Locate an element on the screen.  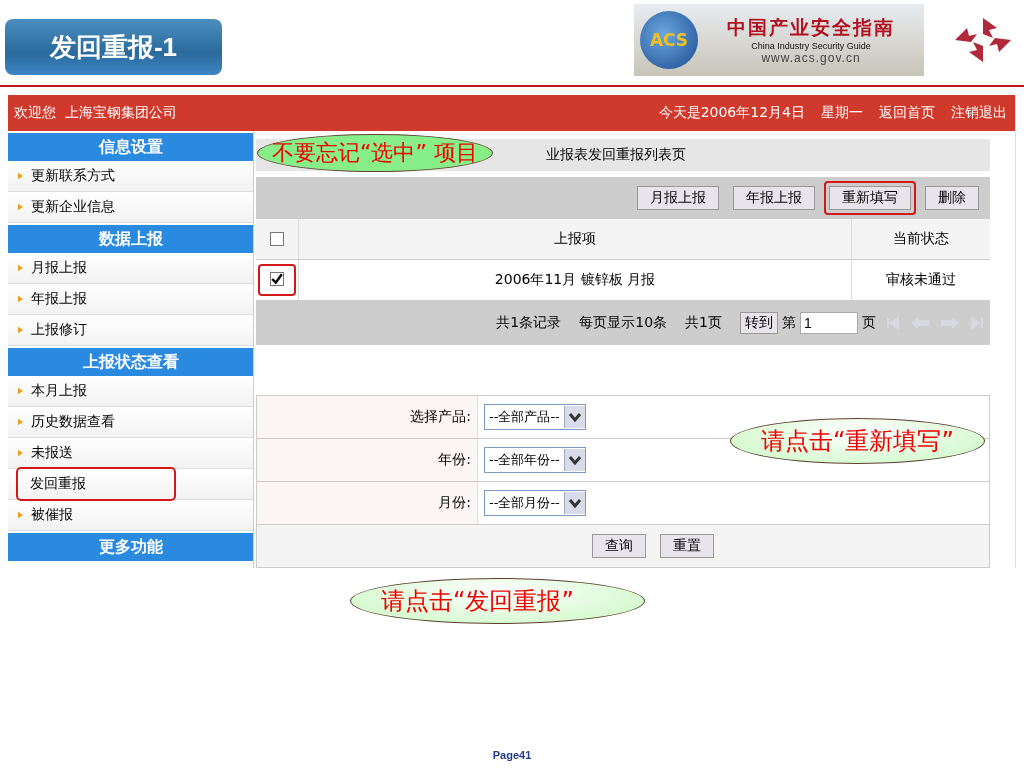
nav-link: 注销退出 is located at coordinates (979, 113).